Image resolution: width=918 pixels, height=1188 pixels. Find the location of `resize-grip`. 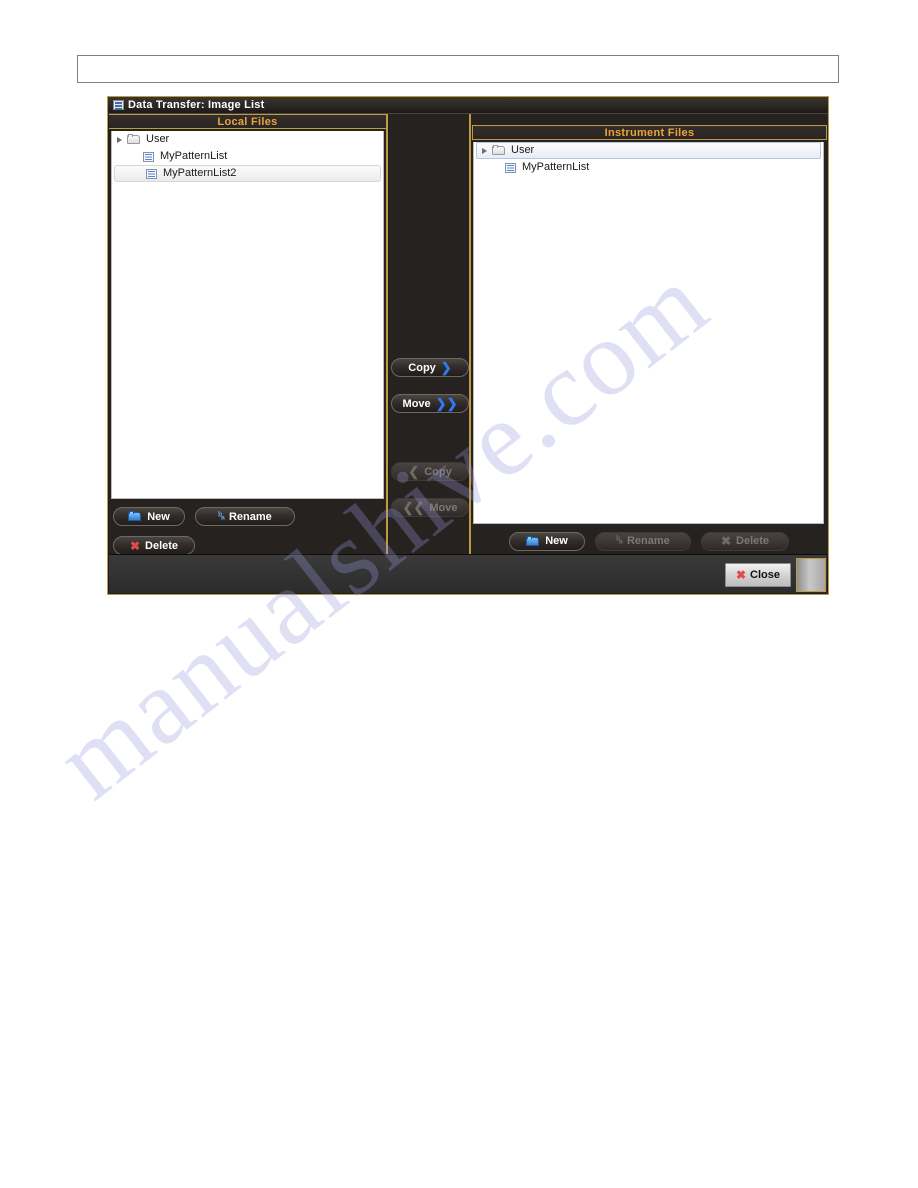

resize-grip is located at coordinates (811, 575).